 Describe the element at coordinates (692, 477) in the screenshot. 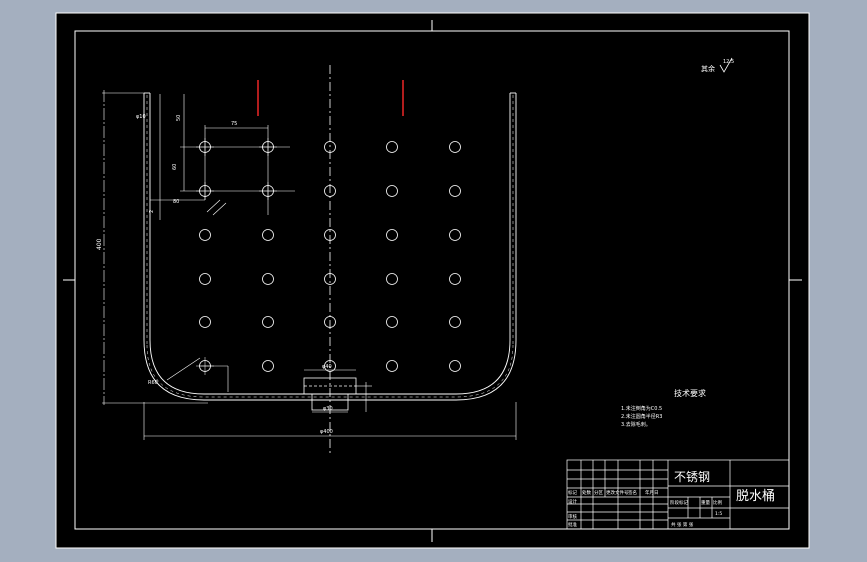

I see `material-label: 不锈钢` at that location.